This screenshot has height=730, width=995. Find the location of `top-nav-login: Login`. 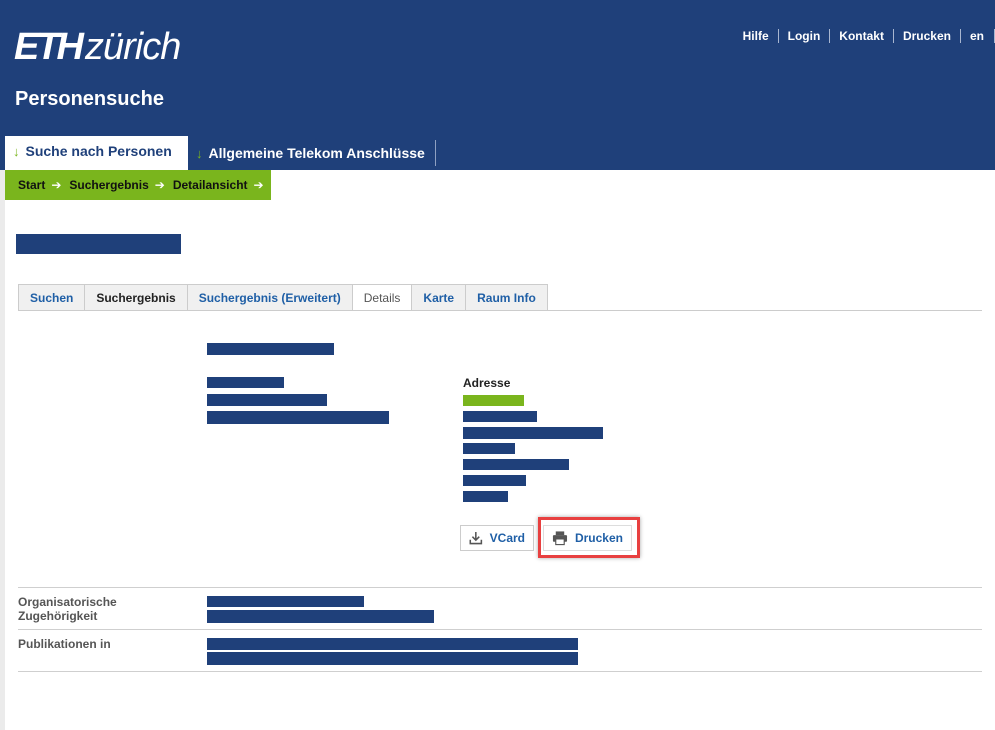

top-nav-login: Login is located at coordinates (805, 36).